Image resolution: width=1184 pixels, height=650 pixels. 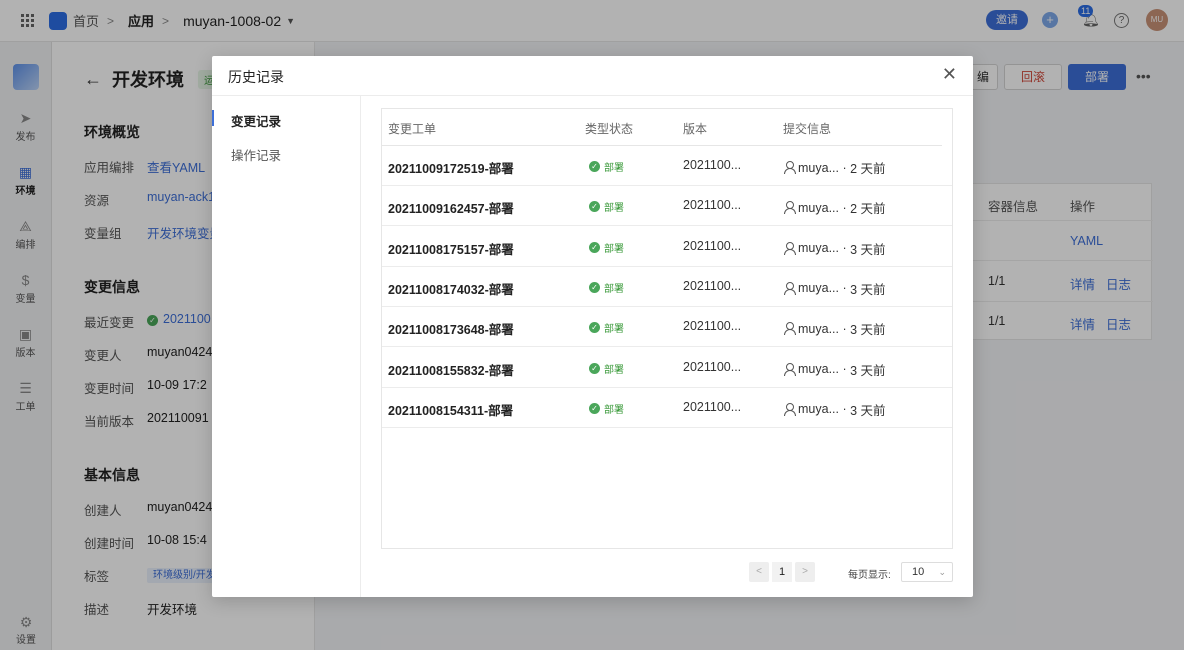 What do you see at coordinates (256, 154) in the screenshot?
I see `tab-operation-records: 操作记录` at bounding box center [256, 154].